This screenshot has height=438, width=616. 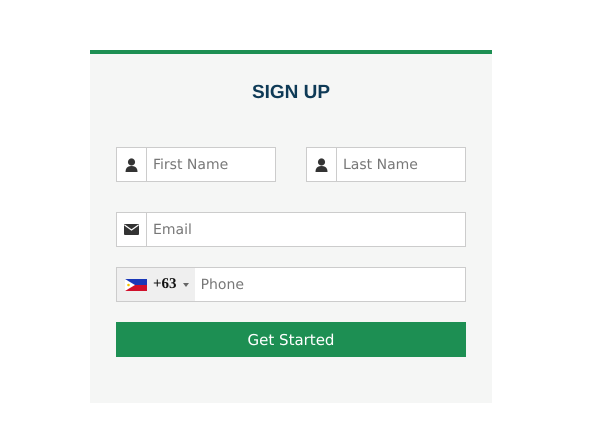 What do you see at coordinates (165, 284) in the screenshot?
I see `country-code: +63` at bounding box center [165, 284].